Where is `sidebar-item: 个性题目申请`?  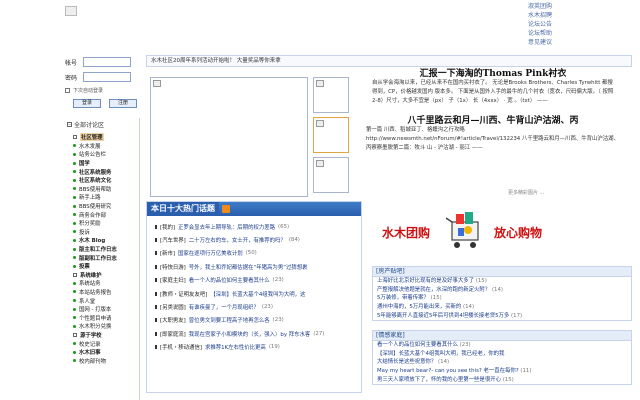 sidebar-item: 个性题目申请 is located at coordinates (106, 317).